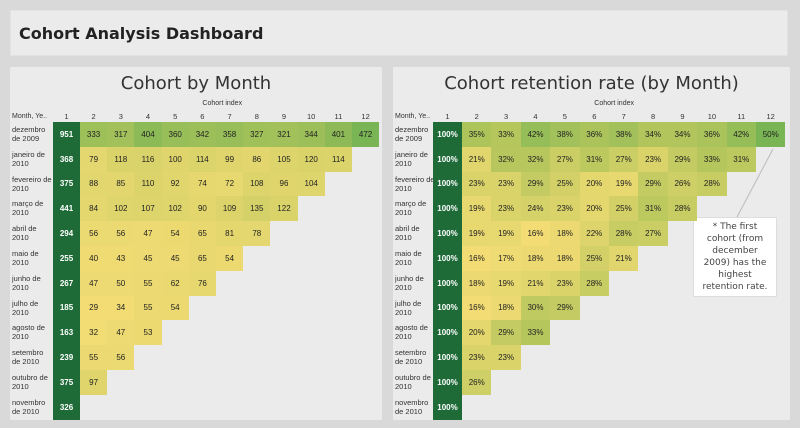 The image size is (800, 428). I want to click on heatmap-cell: 32, so click(94, 333).